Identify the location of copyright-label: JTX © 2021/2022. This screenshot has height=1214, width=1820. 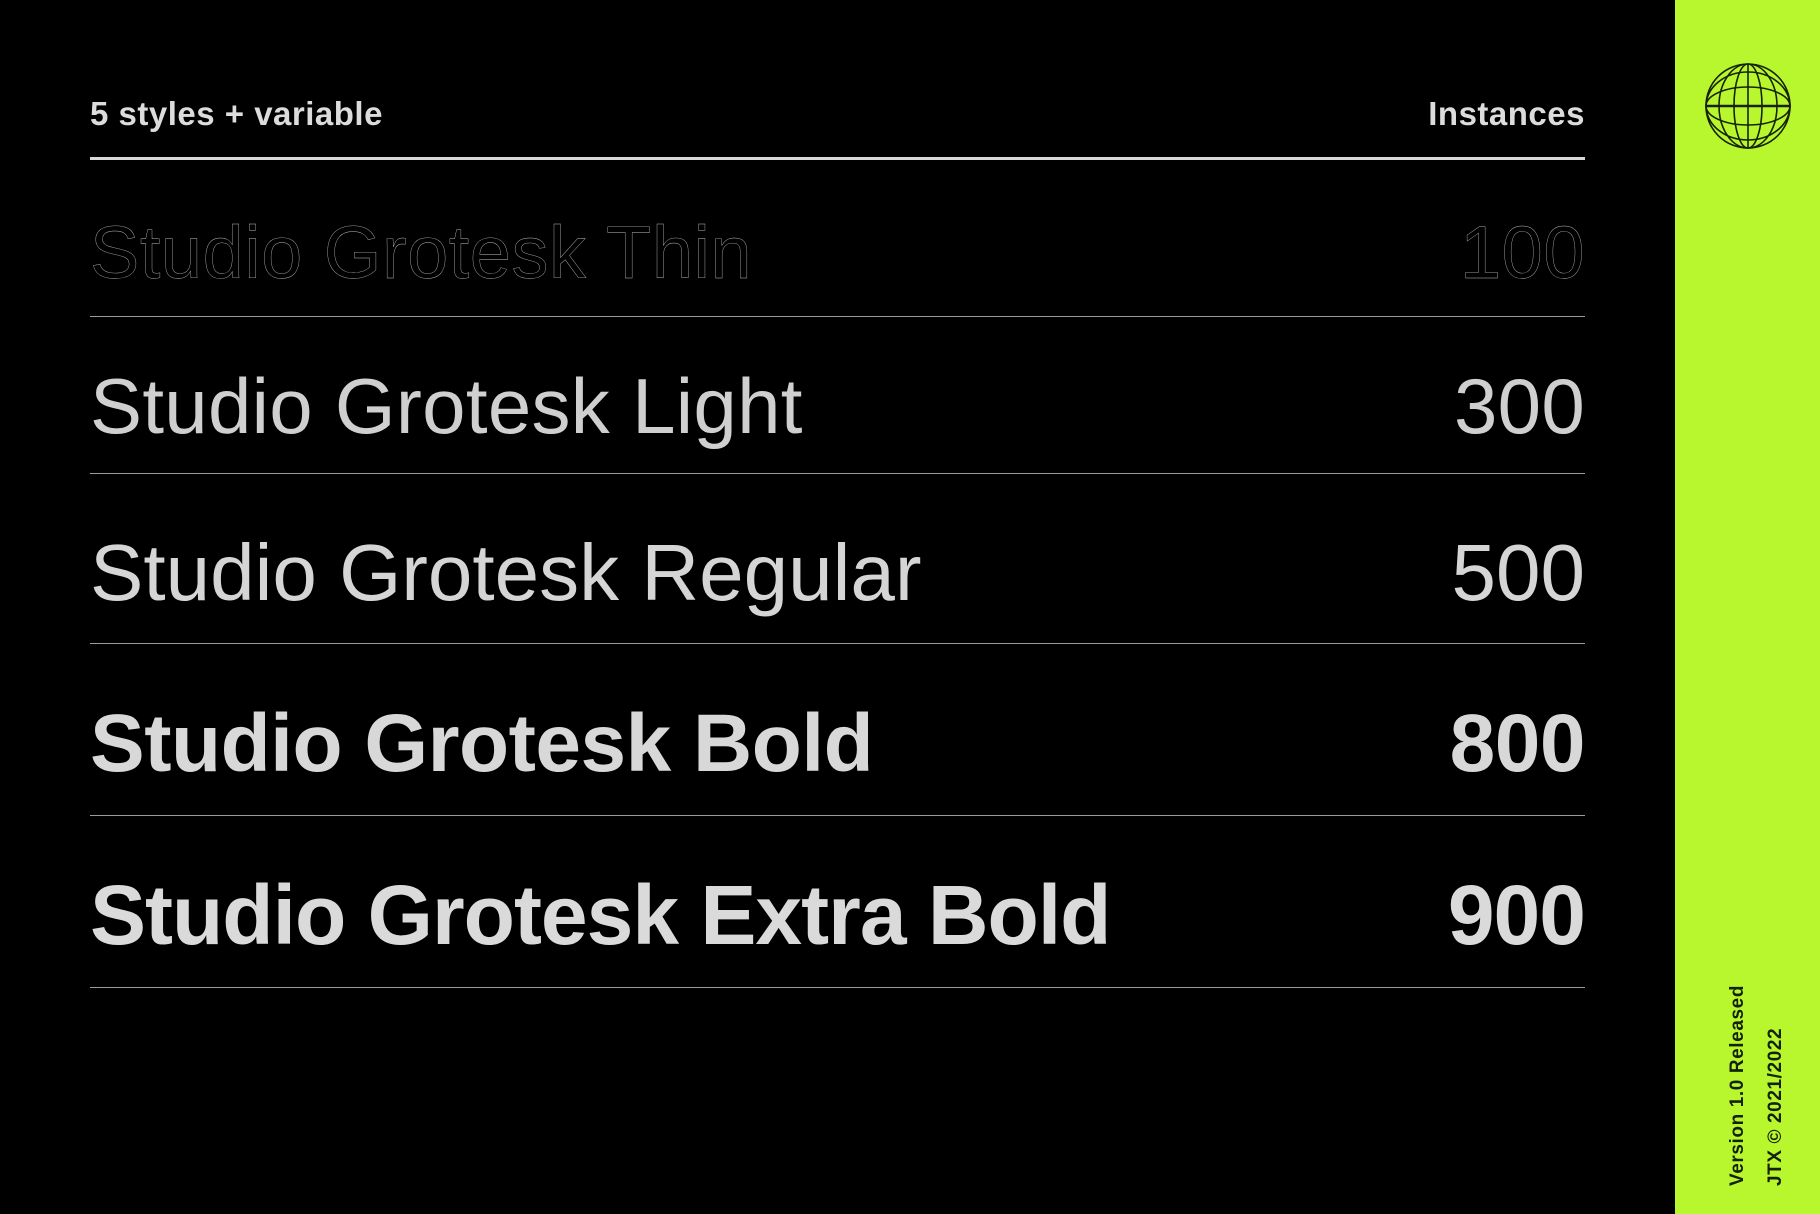
(1775, 1106).